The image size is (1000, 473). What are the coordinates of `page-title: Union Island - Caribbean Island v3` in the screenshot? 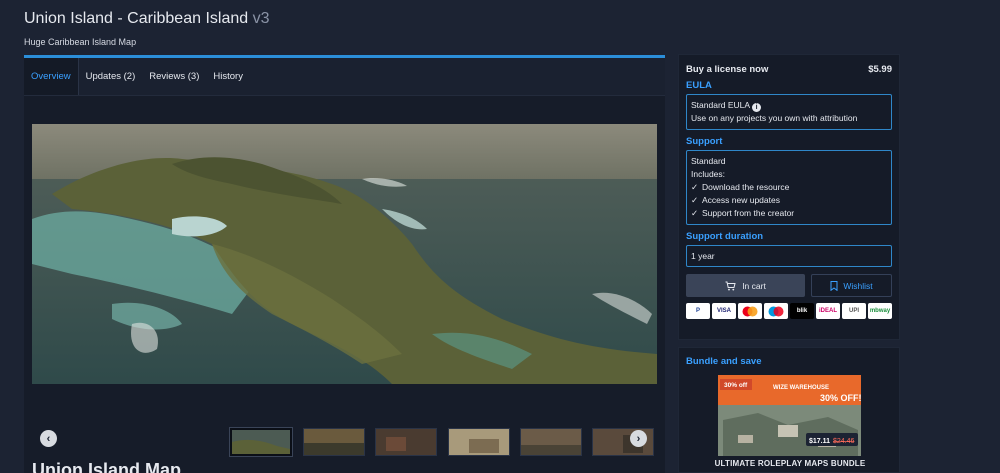 It's located at (147, 19).